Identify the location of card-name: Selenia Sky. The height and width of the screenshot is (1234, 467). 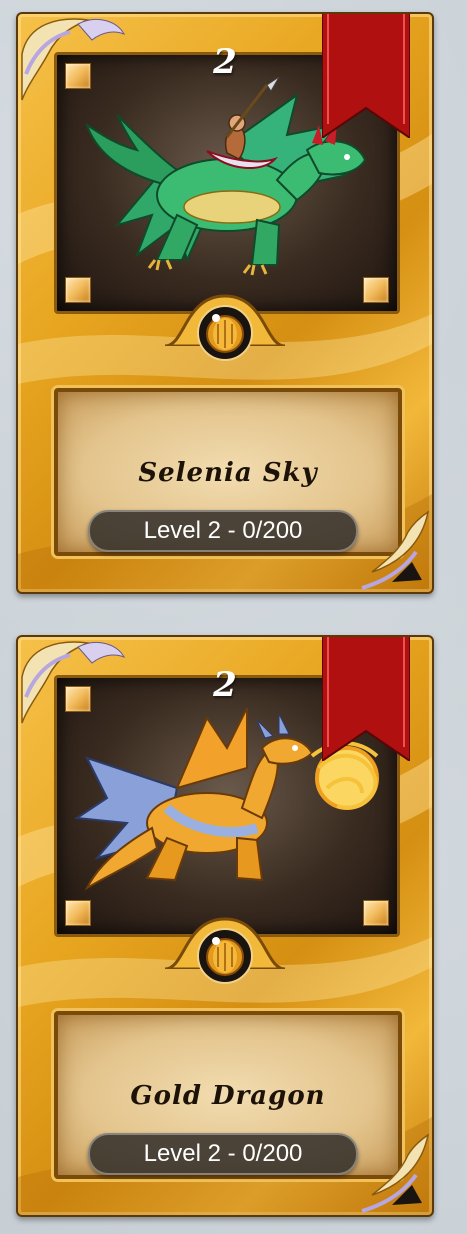
(228, 473).